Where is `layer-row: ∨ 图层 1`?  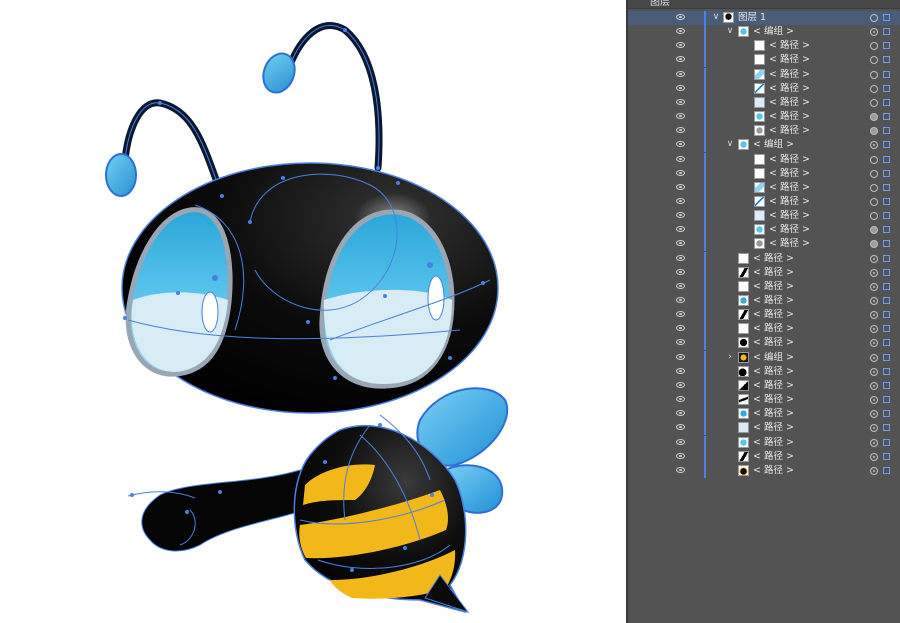 layer-row: ∨ 图层 1 is located at coordinates (764, 18).